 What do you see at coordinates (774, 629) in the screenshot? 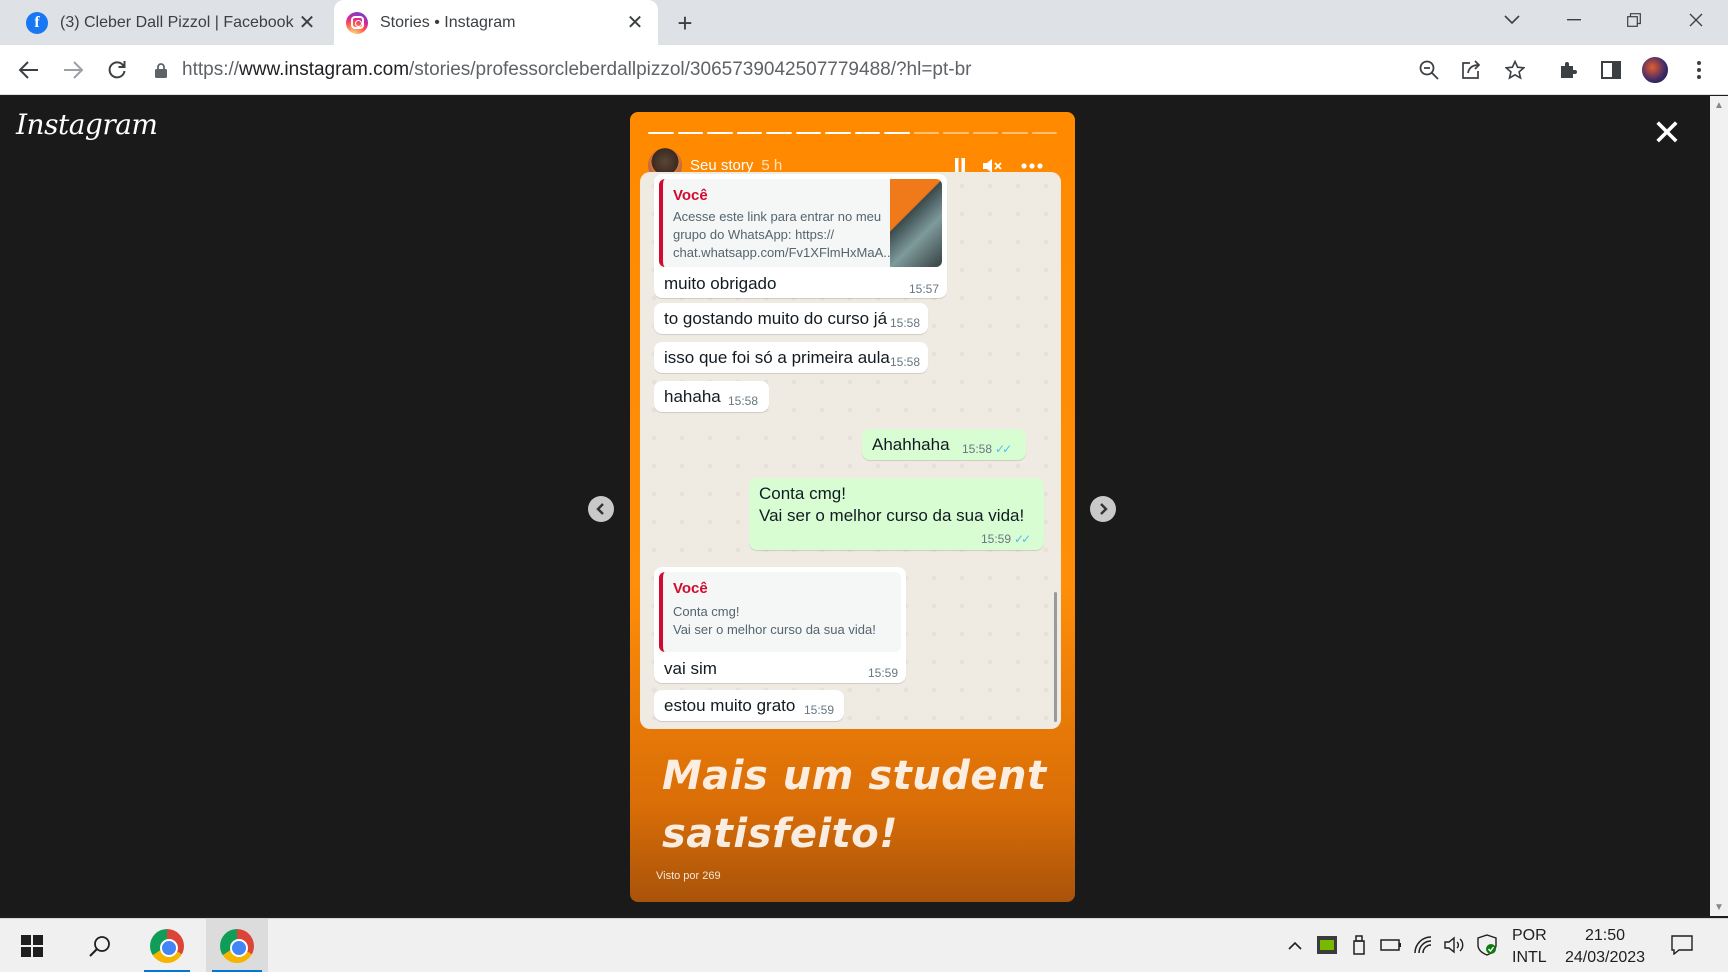
I see `quote-line: Vai ser o melhor curso da sua vida!` at bounding box center [774, 629].